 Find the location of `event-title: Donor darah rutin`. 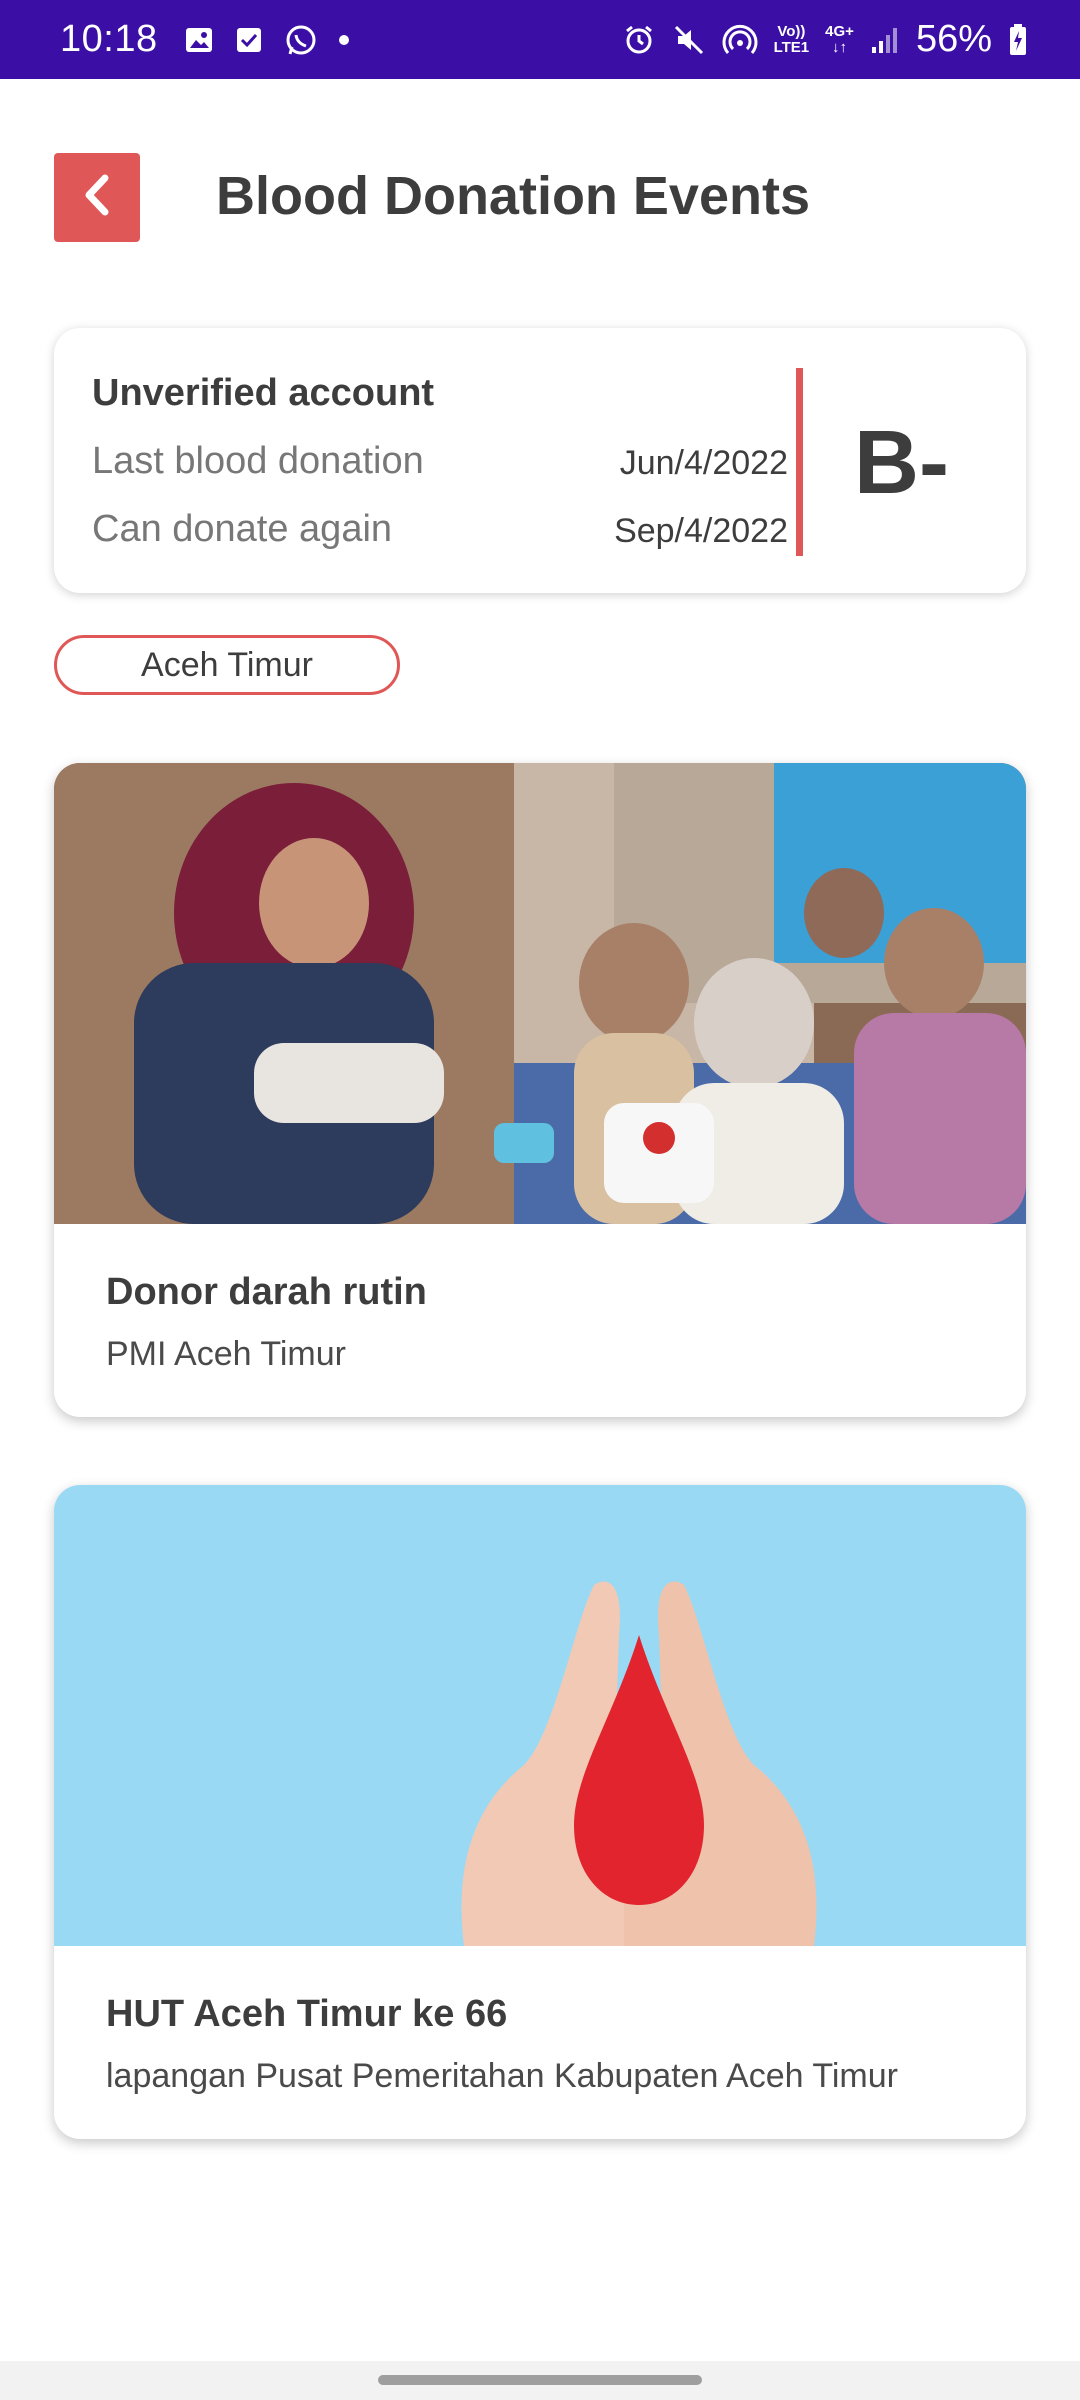

event-title: Donor darah rutin is located at coordinates (266, 1292).